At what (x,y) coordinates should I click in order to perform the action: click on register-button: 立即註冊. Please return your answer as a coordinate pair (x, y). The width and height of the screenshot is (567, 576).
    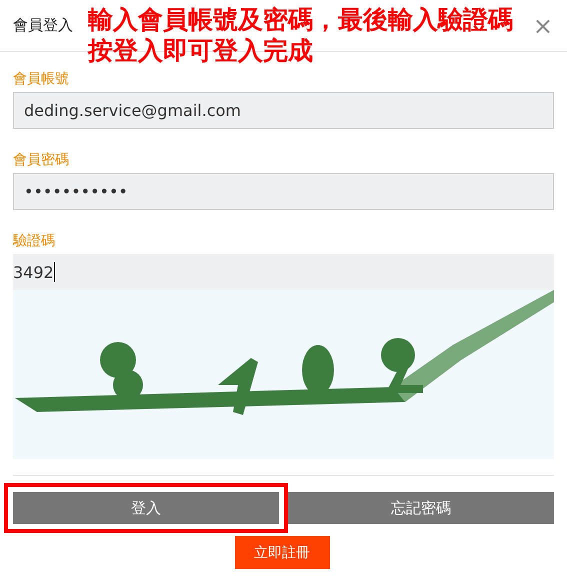
    Looking at the image, I should click on (282, 552).